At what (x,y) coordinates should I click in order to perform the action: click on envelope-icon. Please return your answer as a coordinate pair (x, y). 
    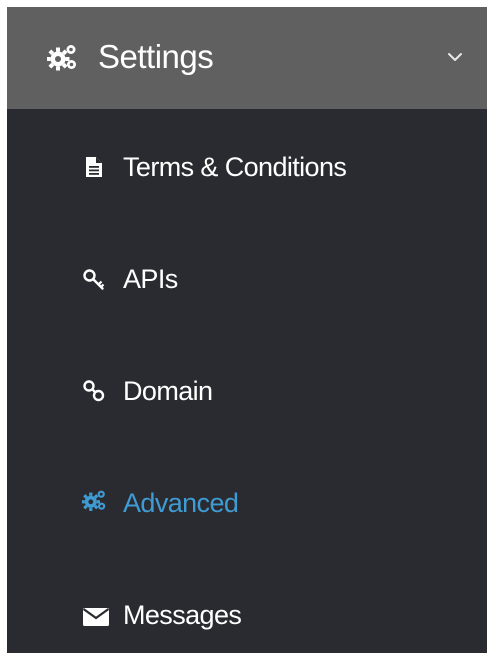
    Looking at the image, I should click on (96, 617).